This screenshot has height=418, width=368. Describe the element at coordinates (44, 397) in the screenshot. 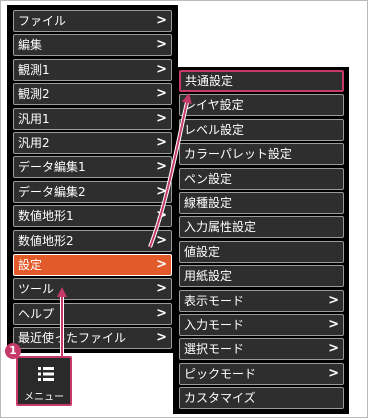

I see `menu-button-label: メニュー` at that location.